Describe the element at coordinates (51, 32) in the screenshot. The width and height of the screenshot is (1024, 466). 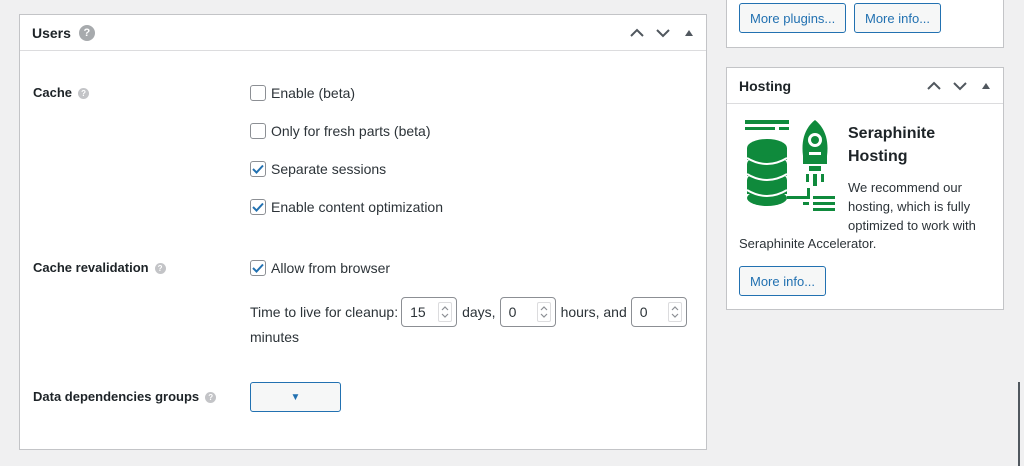
I see `users-panel-title: Users` at that location.